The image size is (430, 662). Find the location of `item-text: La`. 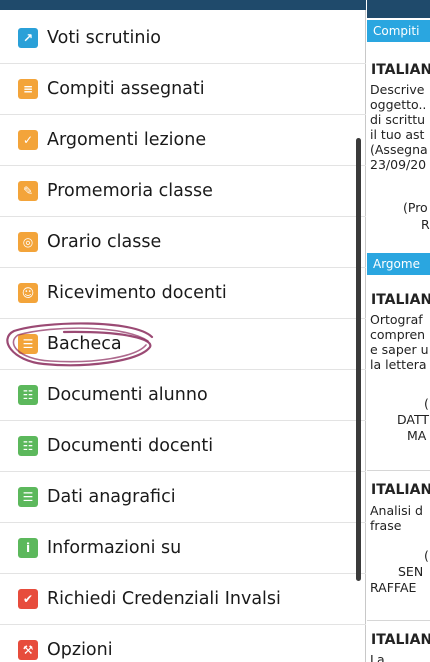

item-text: La is located at coordinates (377, 657).